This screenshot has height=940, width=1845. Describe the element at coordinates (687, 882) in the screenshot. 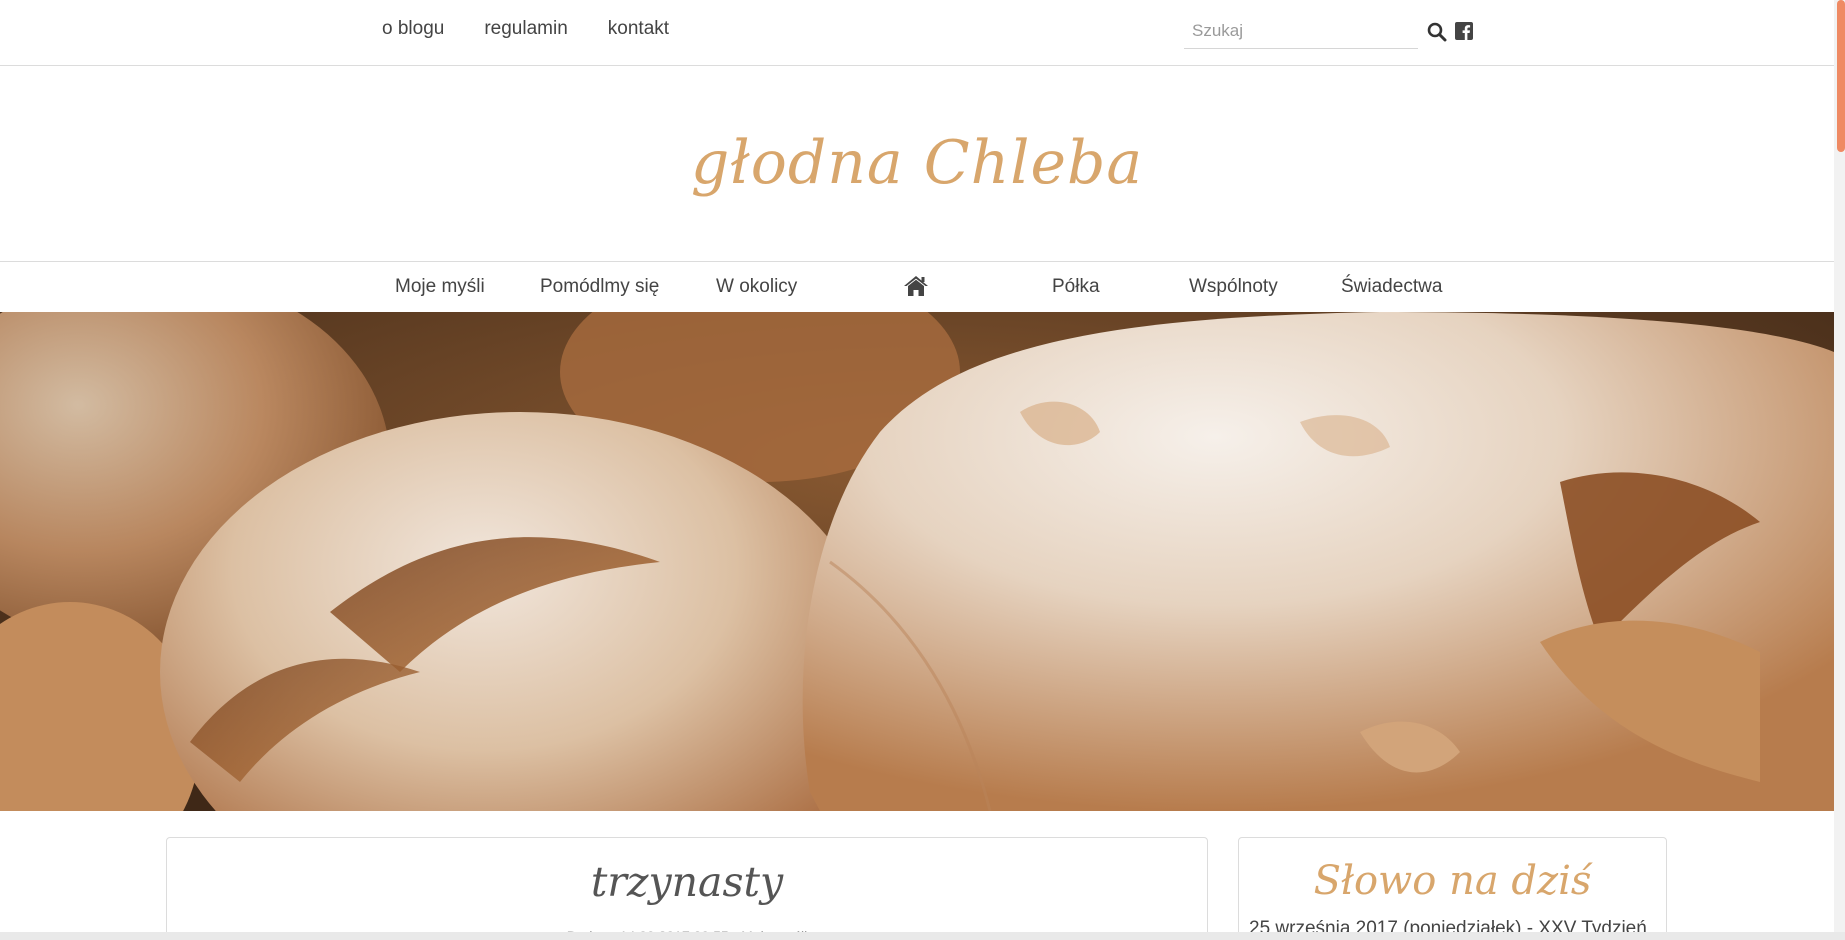

I see `post-title: trzynasty` at that location.